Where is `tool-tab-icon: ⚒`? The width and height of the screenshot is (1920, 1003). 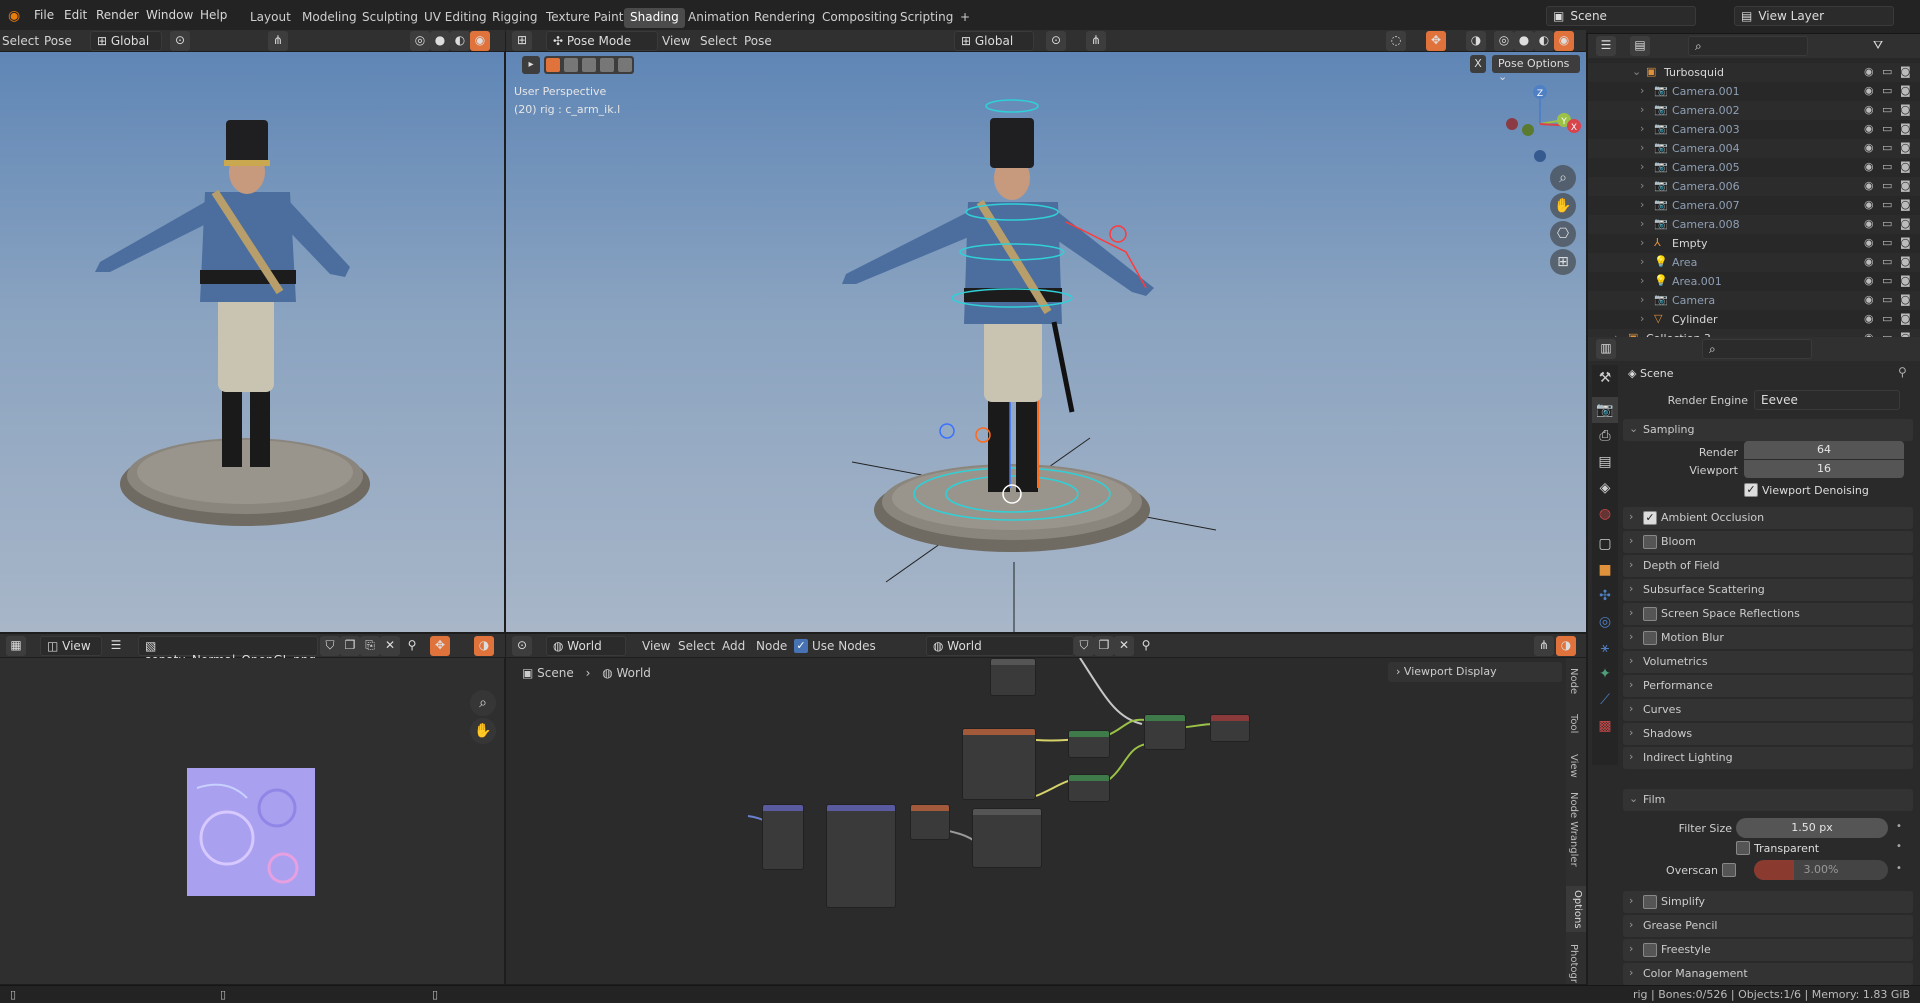
tool-tab-icon: ⚒ is located at coordinates (1605, 378).